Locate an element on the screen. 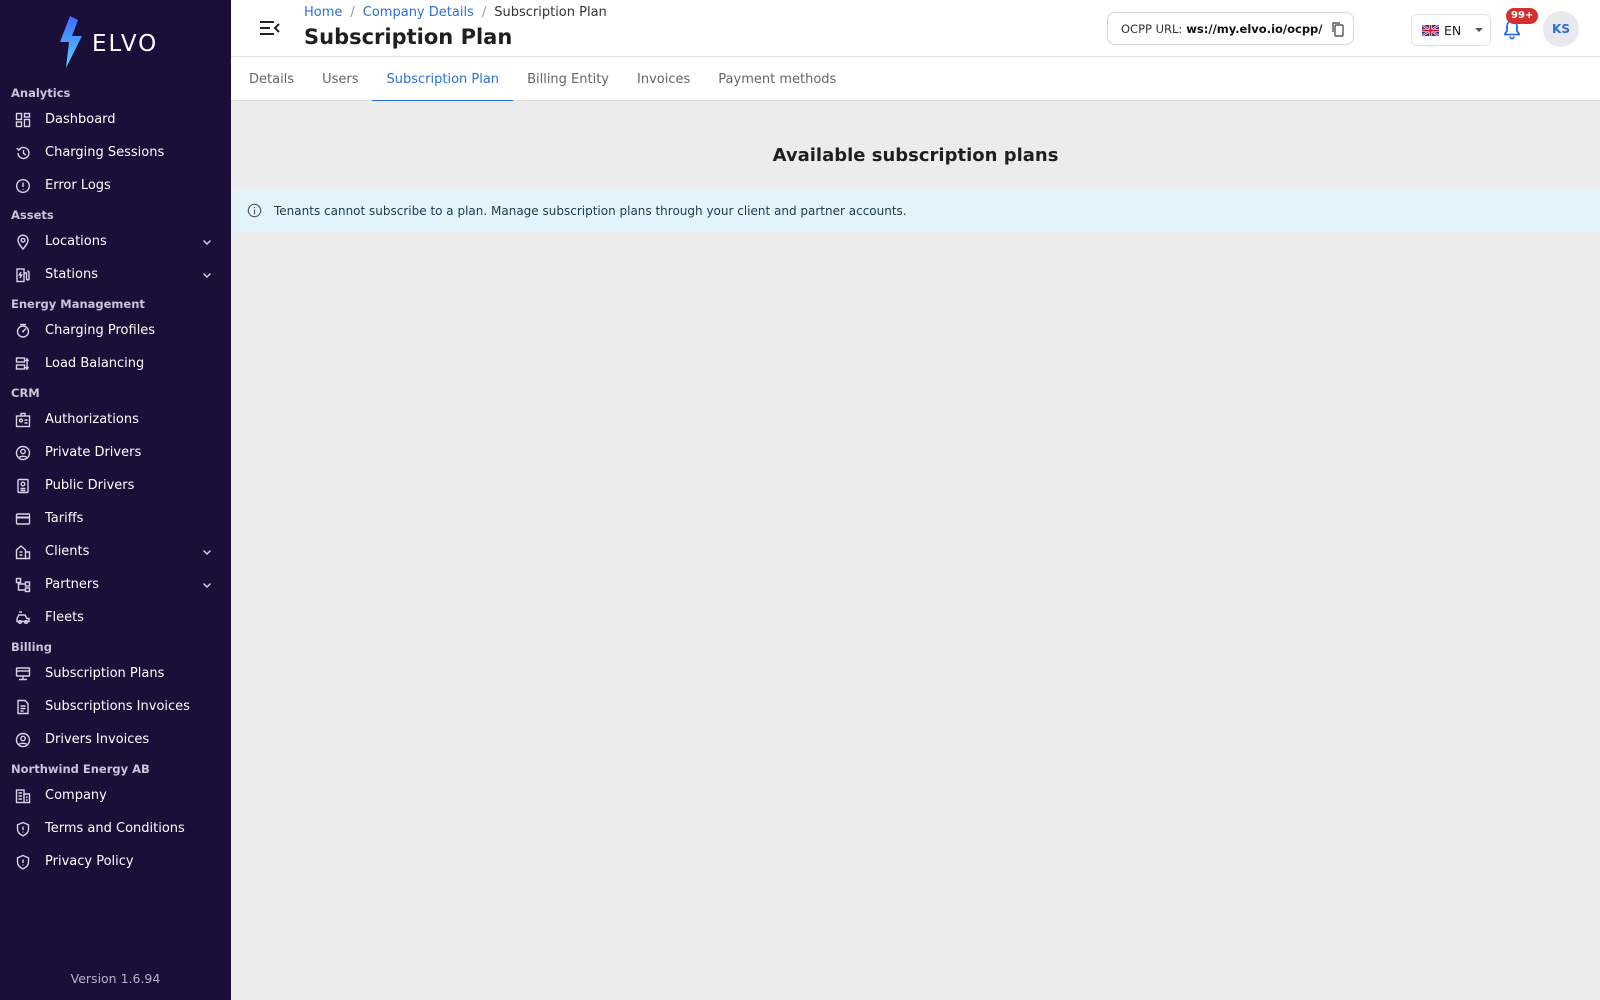 Image resolution: width=1600 pixels, height=1000 pixels. user-circle-icon is located at coordinates (23, 453).